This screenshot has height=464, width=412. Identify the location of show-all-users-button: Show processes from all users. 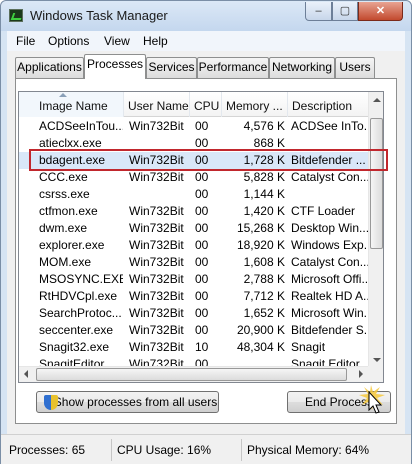
(127, 402).